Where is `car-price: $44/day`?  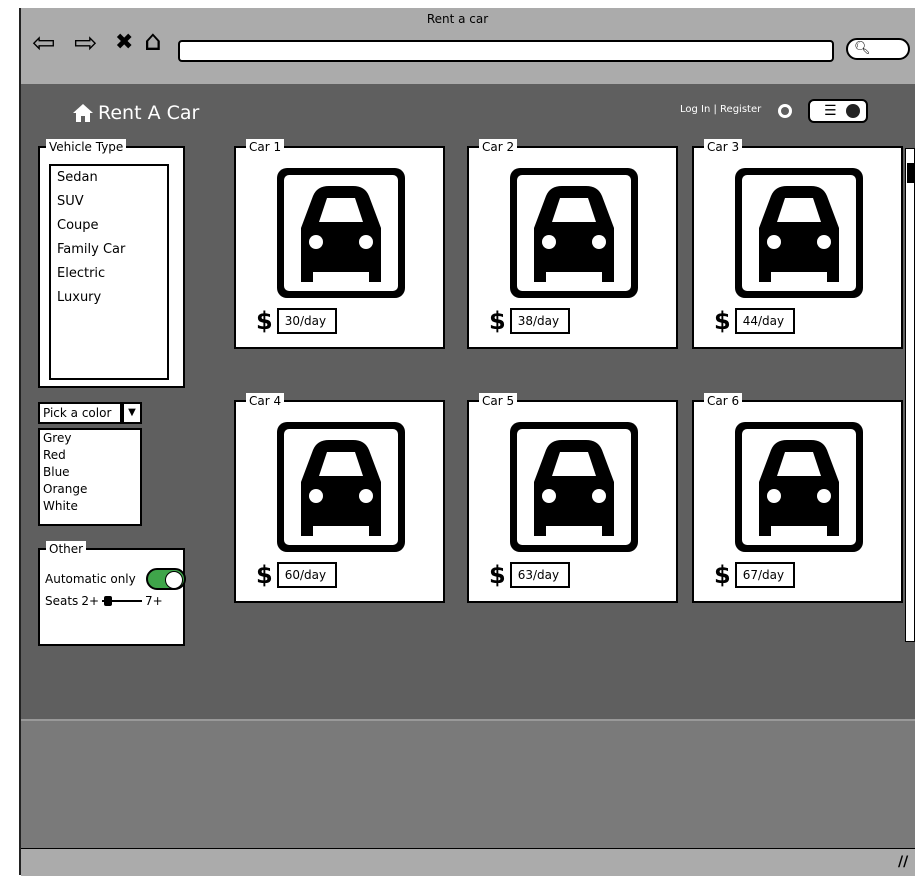
car-price: $44/day is located at coordinates (754, 321).